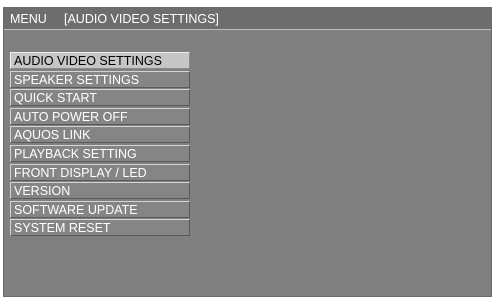  I want to click on menu-title: MENU, so click(28, 19).